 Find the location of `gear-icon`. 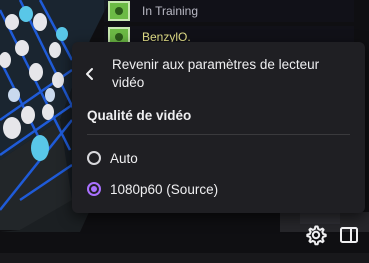

gear-icon is located at coordinates (316, 235).